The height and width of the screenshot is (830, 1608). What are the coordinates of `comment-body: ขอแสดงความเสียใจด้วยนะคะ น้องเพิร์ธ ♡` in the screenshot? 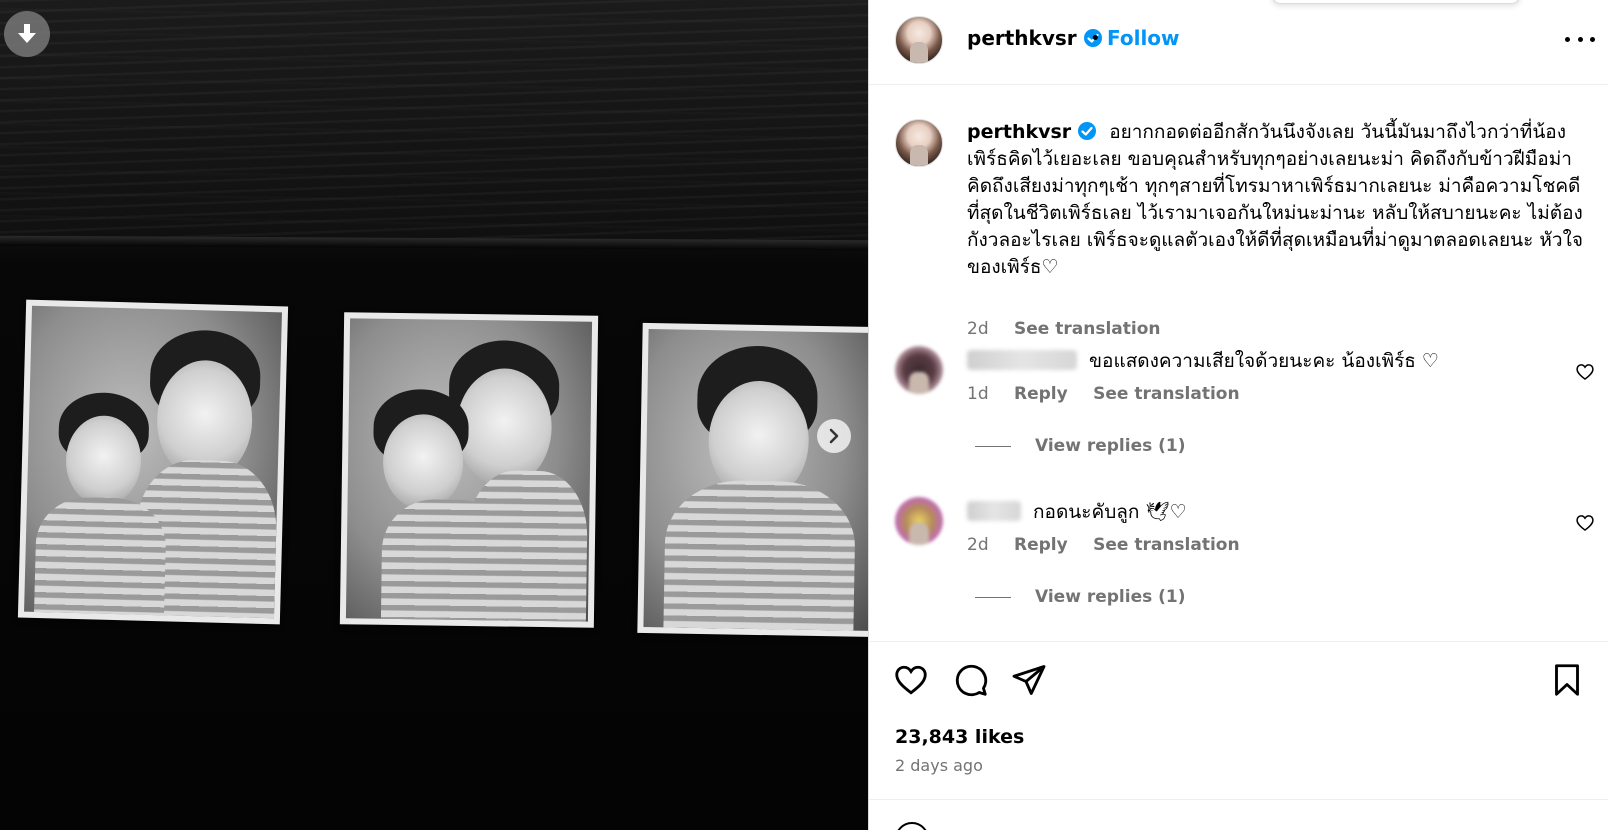 It's located at (1203, 361).